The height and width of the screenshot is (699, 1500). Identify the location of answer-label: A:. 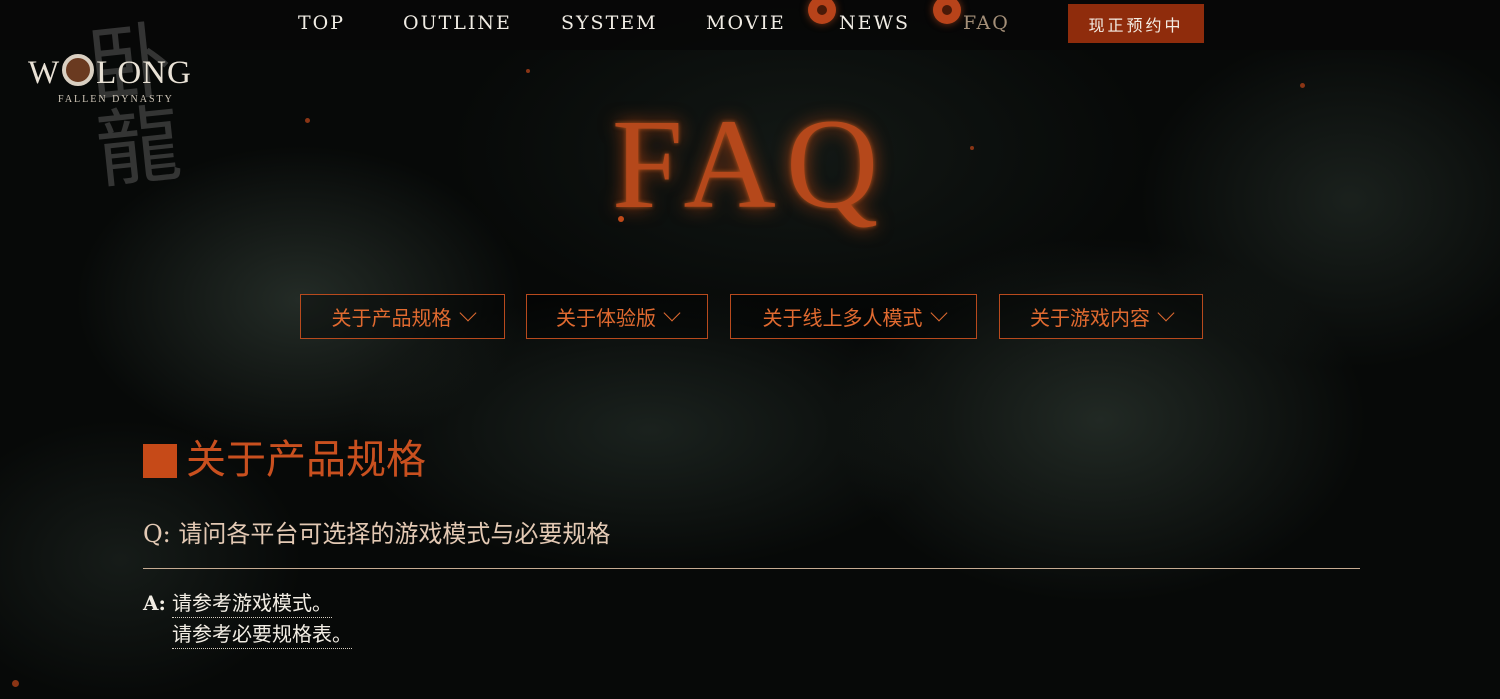
(154, 603).